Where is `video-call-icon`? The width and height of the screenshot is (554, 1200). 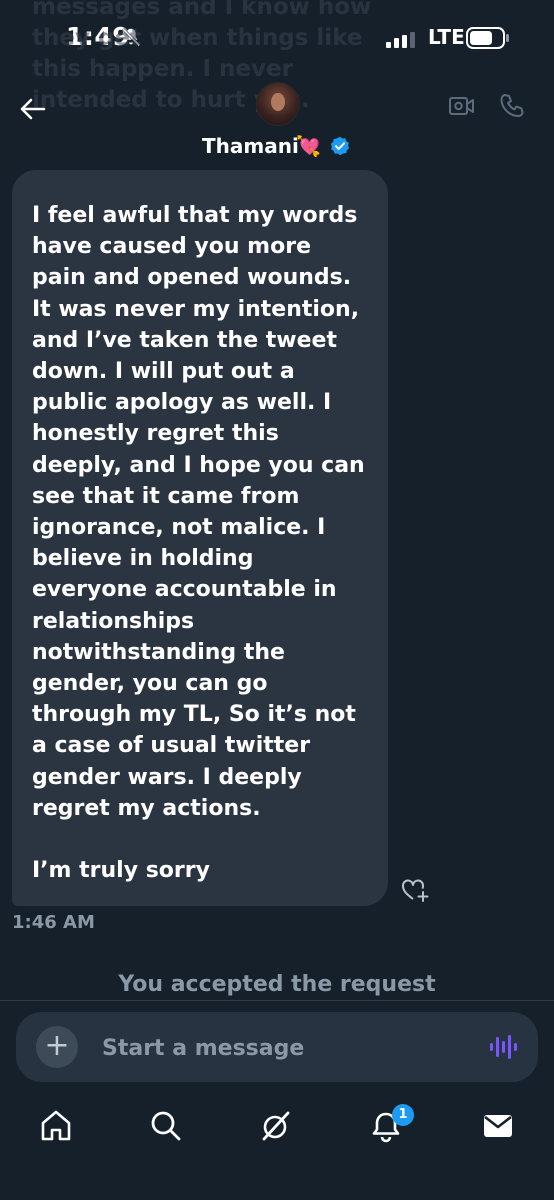
video-call-icon is located at coordinates (462, 106).